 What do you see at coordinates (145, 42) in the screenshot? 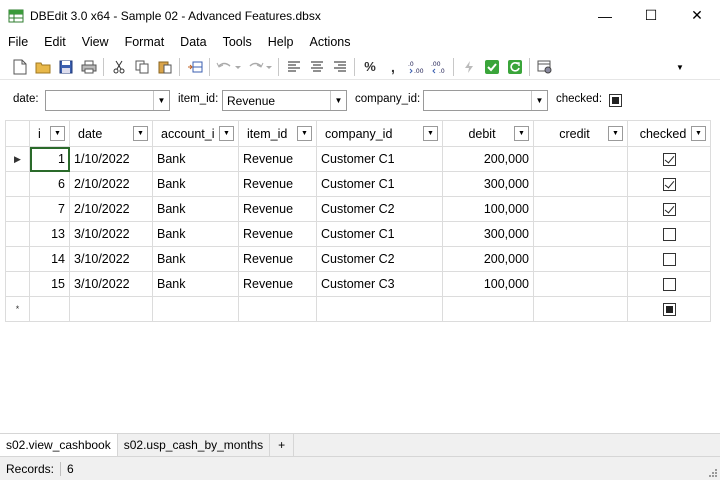
I see `menu-format: Format` at bounding box center [145, 42].